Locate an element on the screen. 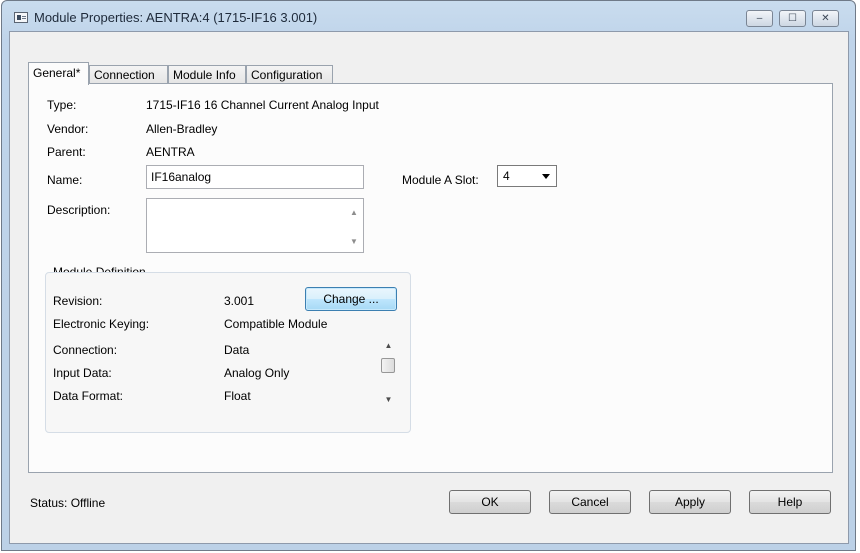 This screenshot has height=553, width=860. tab-configuration: Configuration is located at coordinates (289, 74).